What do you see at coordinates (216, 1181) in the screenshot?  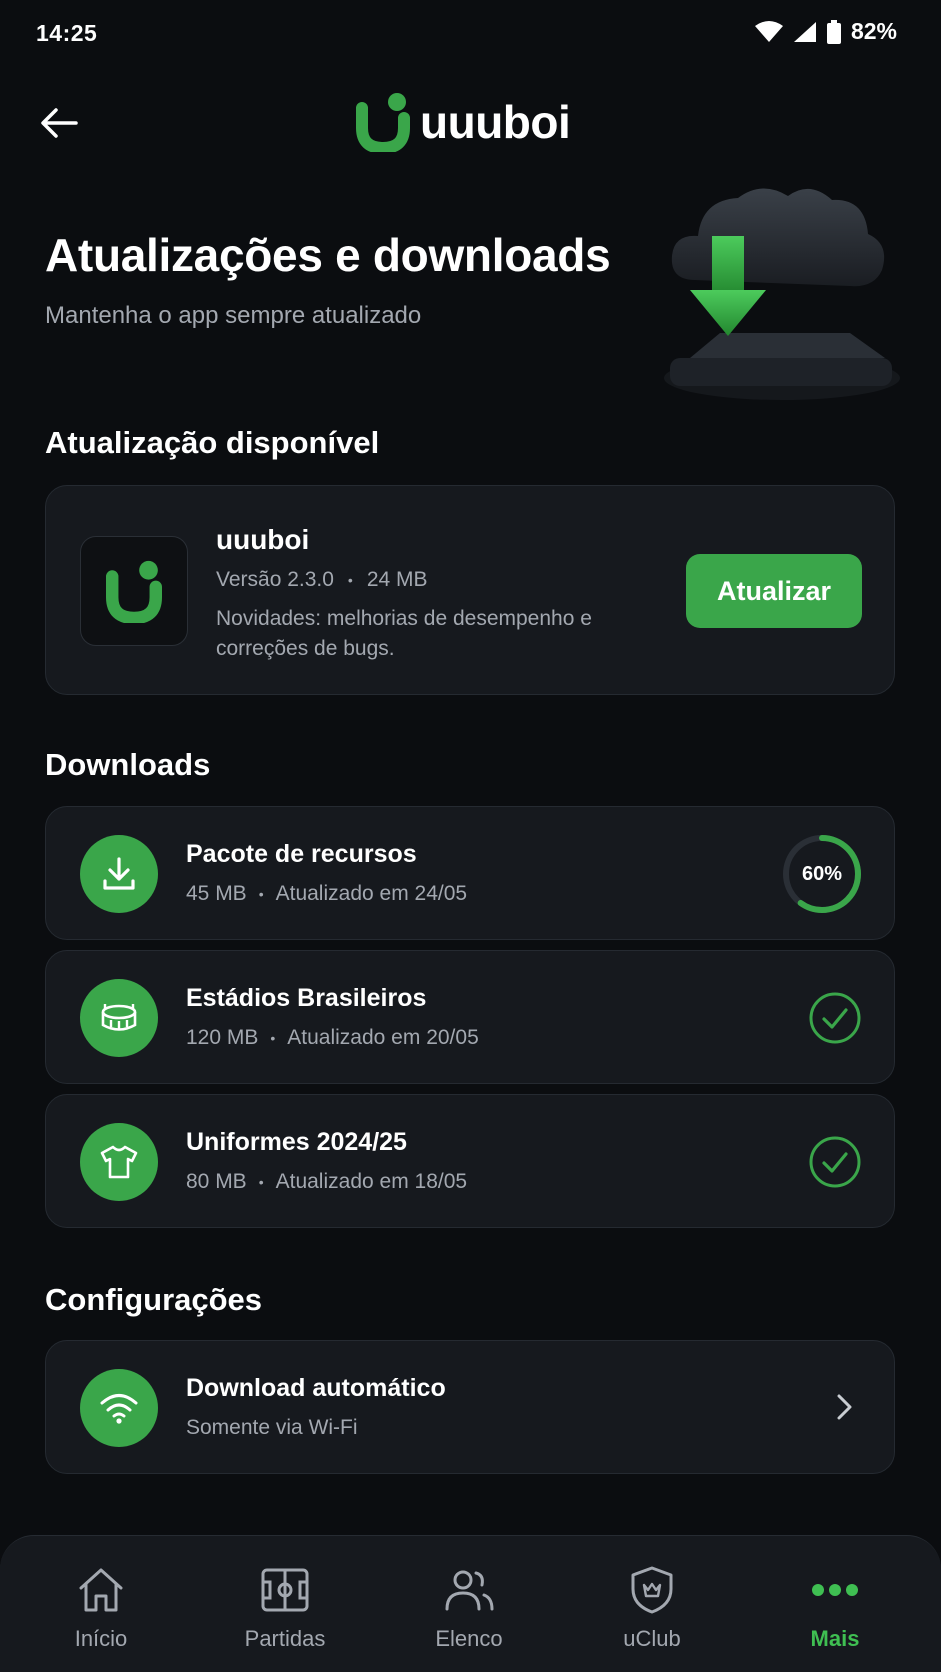 I see `download-item-size: 80 MB` at bounding box center [216, 1181].